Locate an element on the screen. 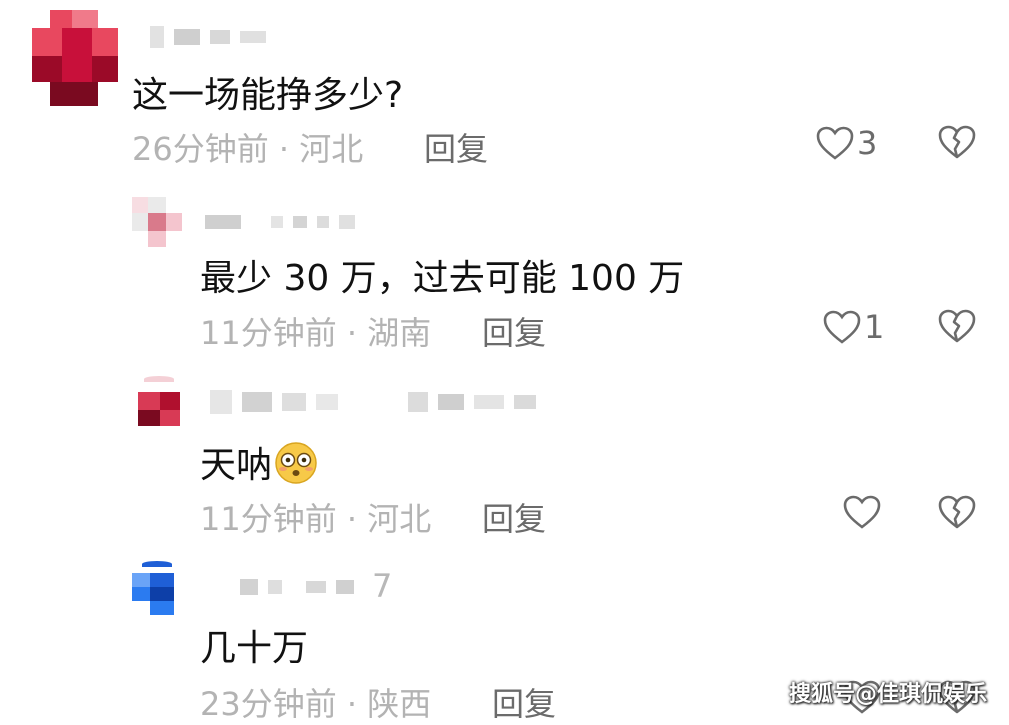 This screenshot has width=1009, height=725. like-button is located at coordinates (862, 512).